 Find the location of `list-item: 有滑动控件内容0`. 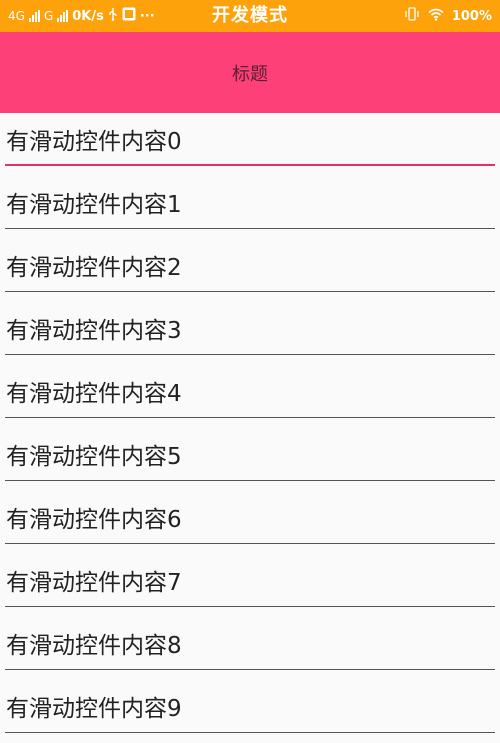

list-item: 有滑动控件内容0 is located at coordinates (250, 144).